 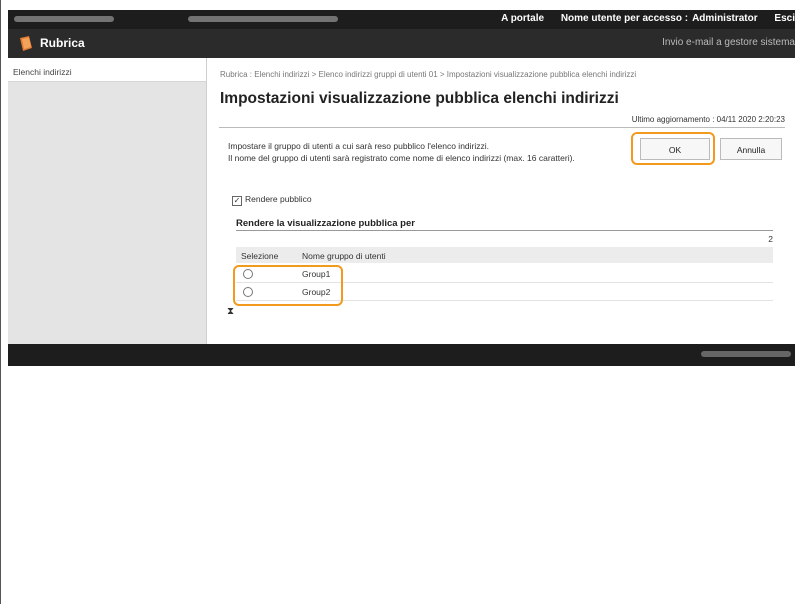 I want to click on section-title: Rendere la visualizzazione pubblica per, so click(x=325, y=223).